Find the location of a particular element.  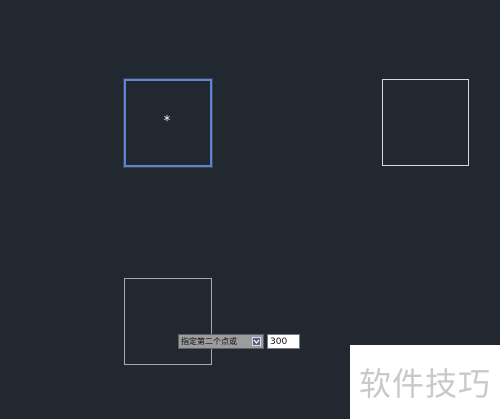

chevron-down-icon is located at coordinates (256, 341).